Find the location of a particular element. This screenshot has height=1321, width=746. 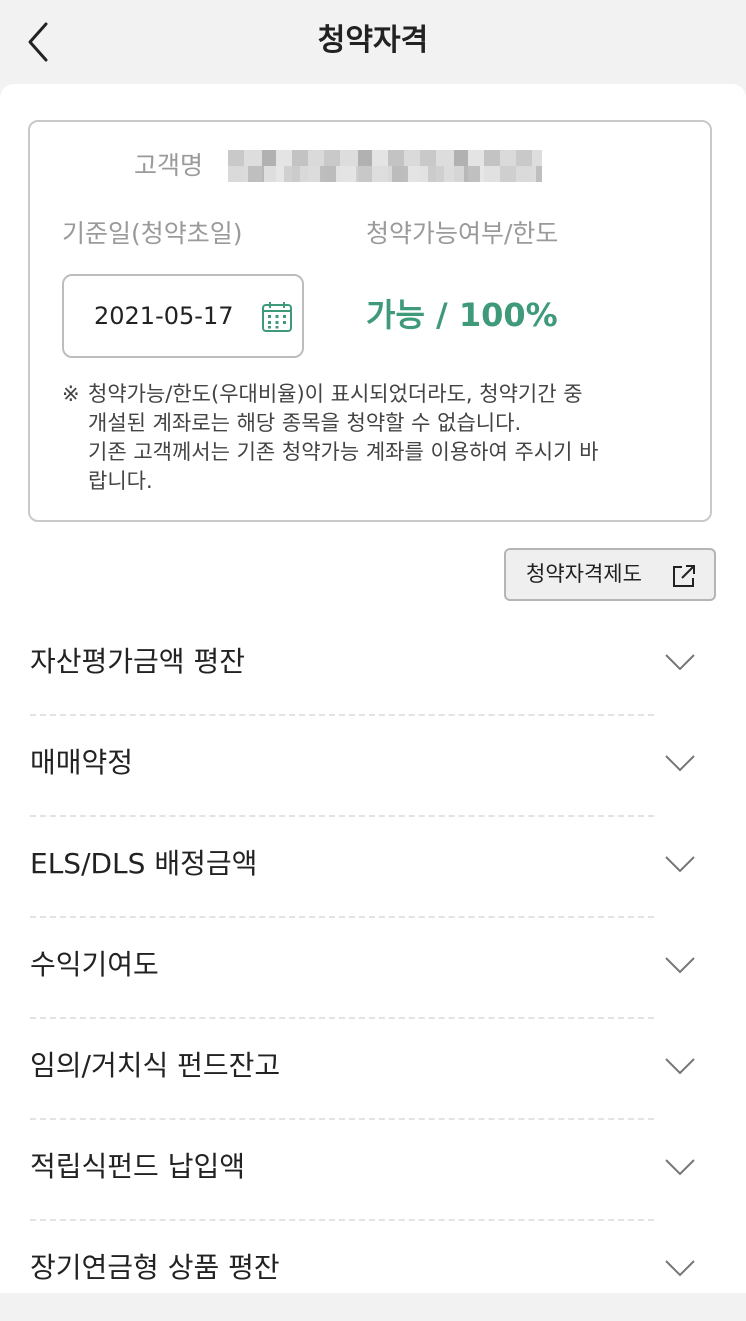

subscription-policy-label: 청약자격제도 is located at coordinates (584, 574).